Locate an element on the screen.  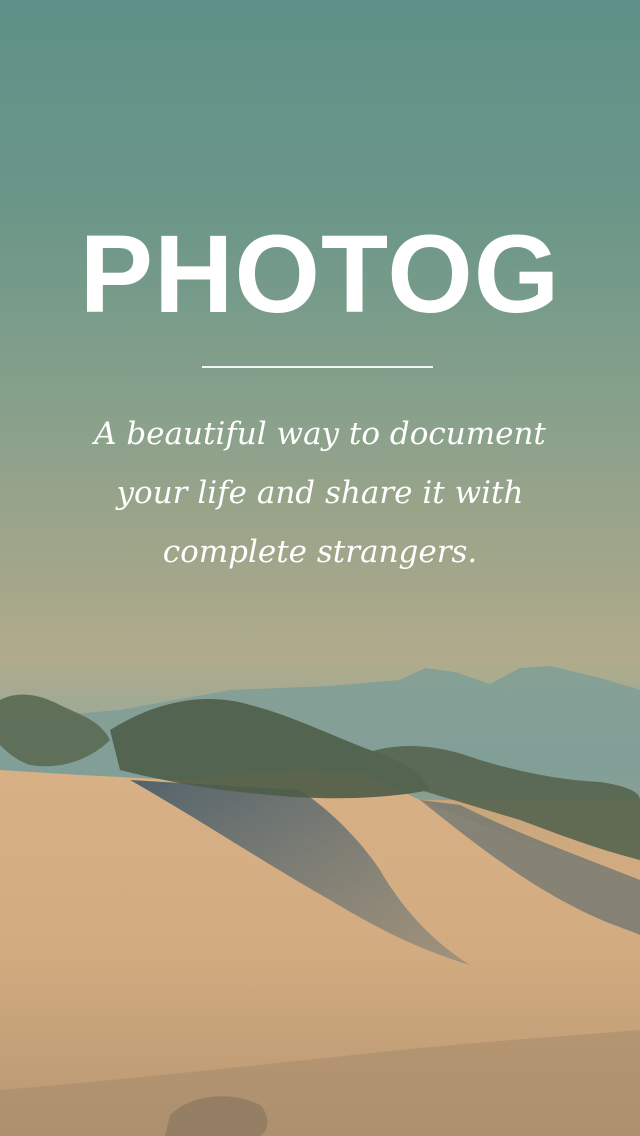
app-title: PHOTOG is located at coordinates (320, 274).